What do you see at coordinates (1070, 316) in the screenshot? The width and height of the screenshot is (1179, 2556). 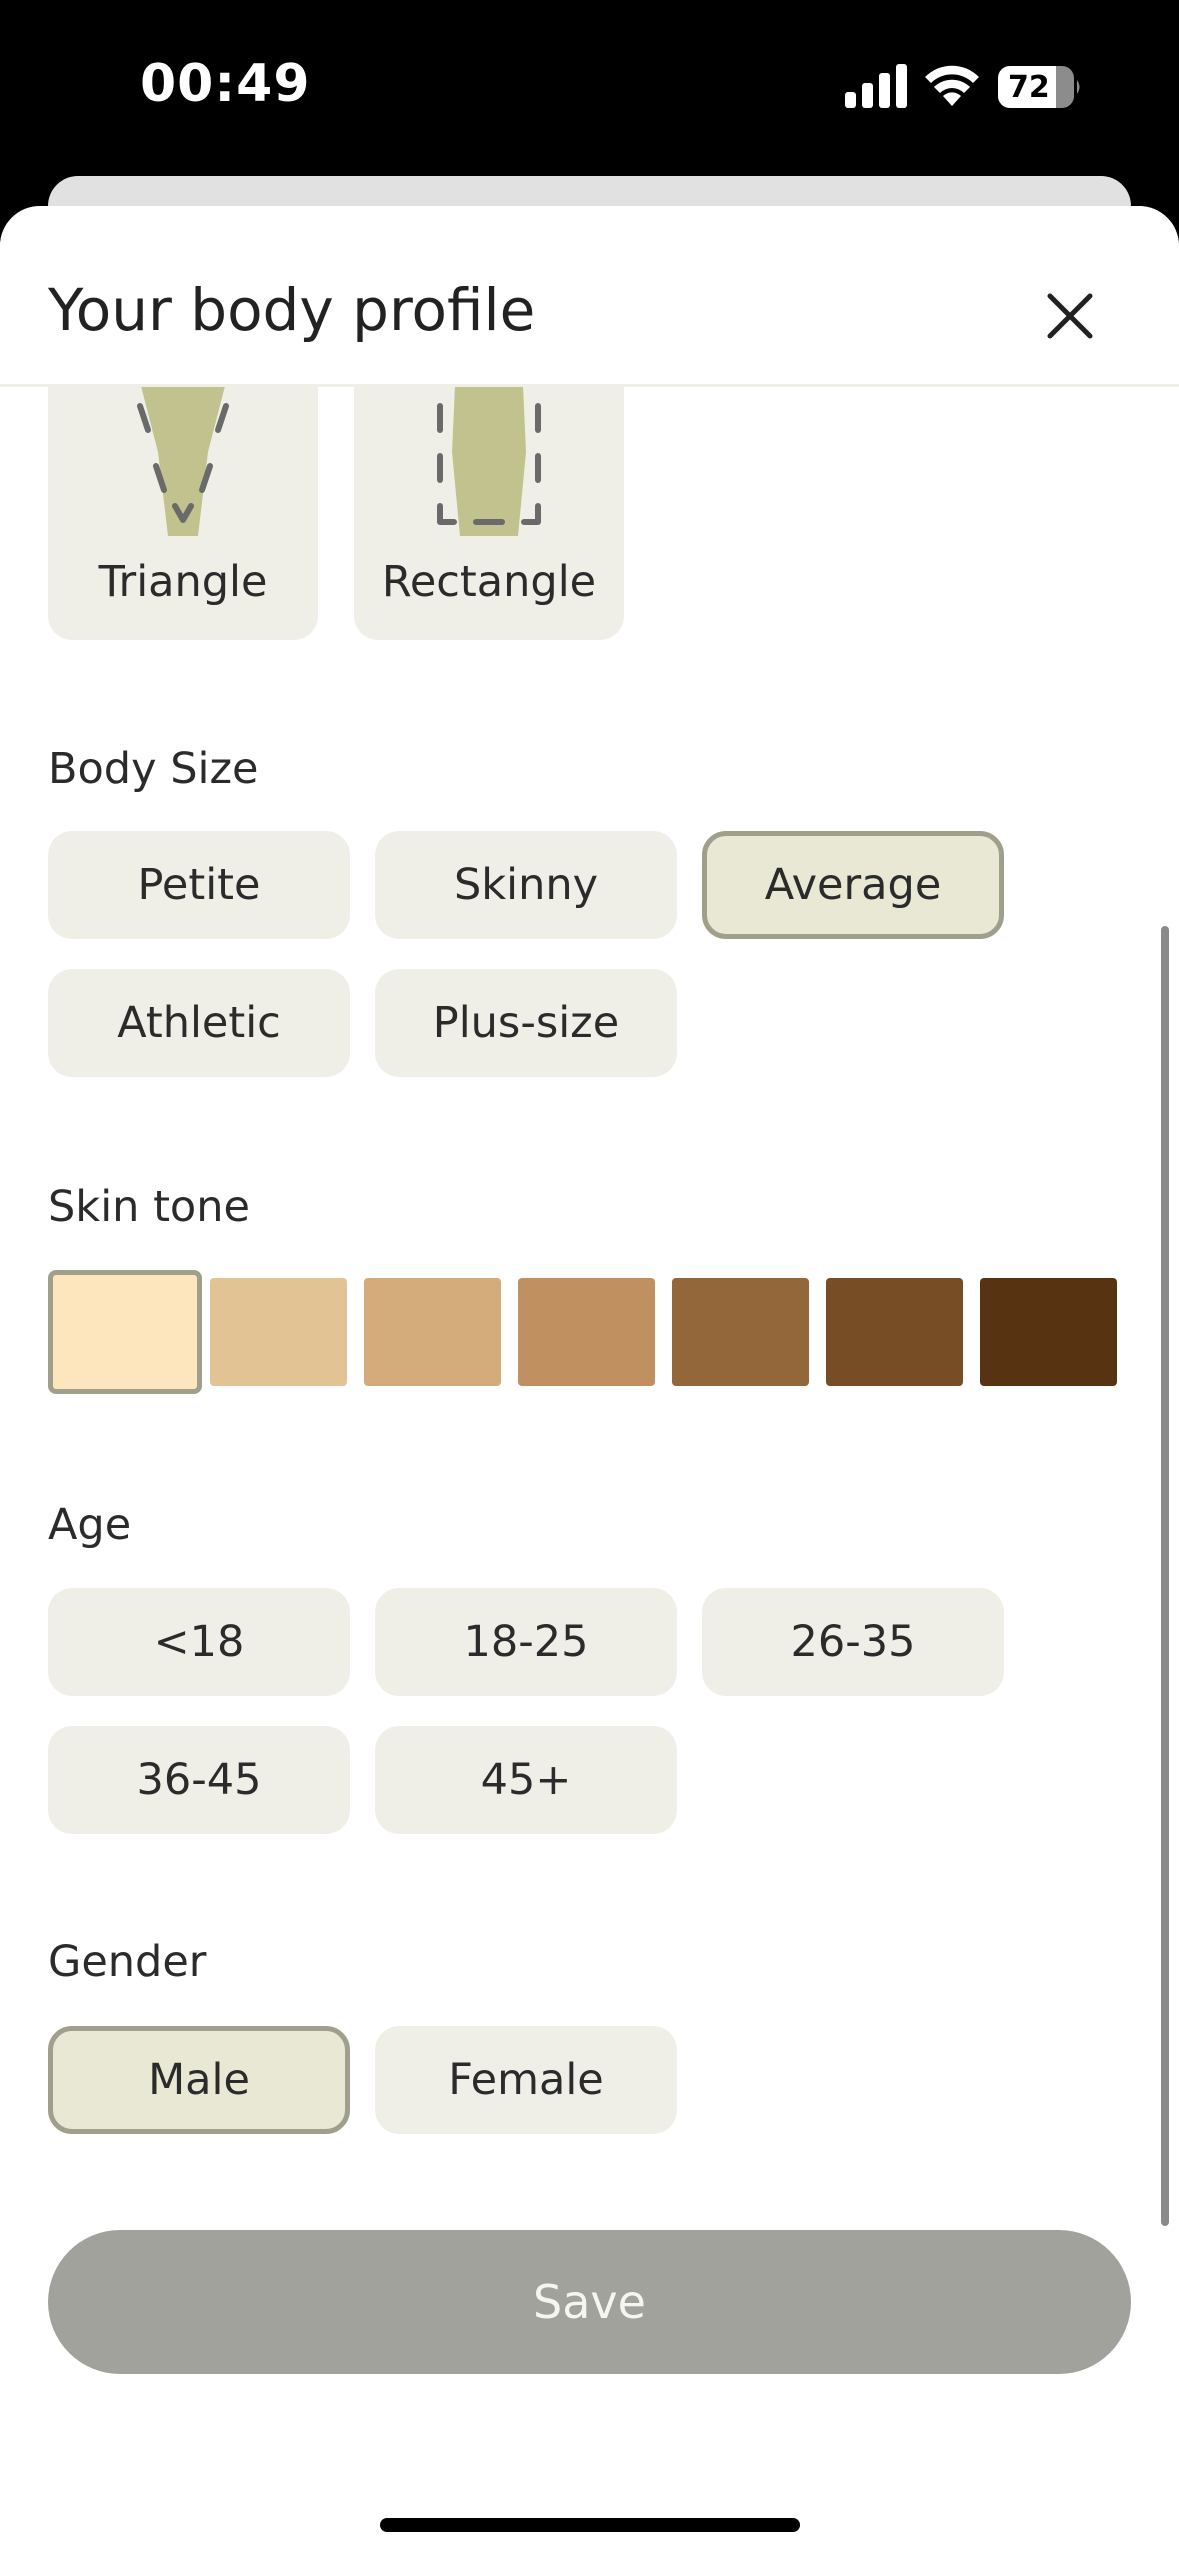 I see `close-icon` at bounding box center [1070, 316].